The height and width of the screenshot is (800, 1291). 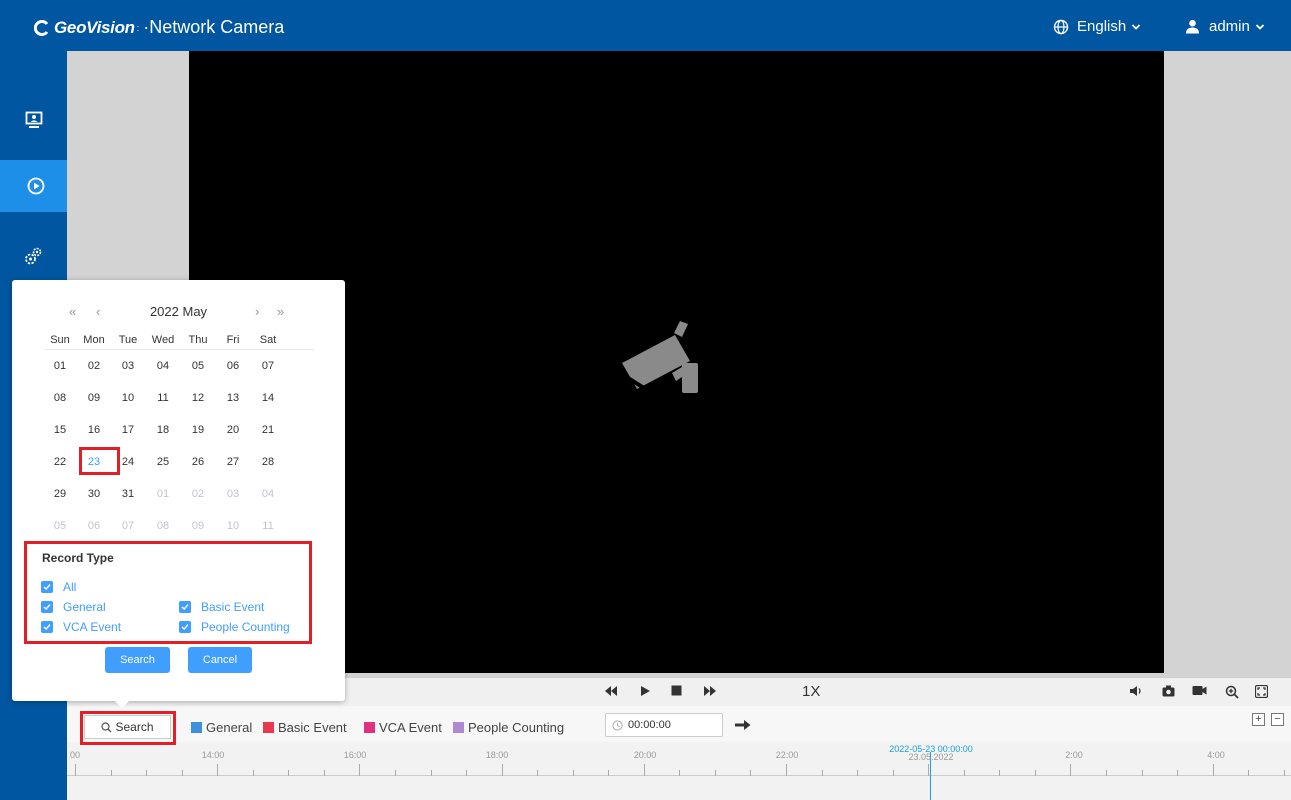 I want to click on stop-icon, so click(x=676, y=690).